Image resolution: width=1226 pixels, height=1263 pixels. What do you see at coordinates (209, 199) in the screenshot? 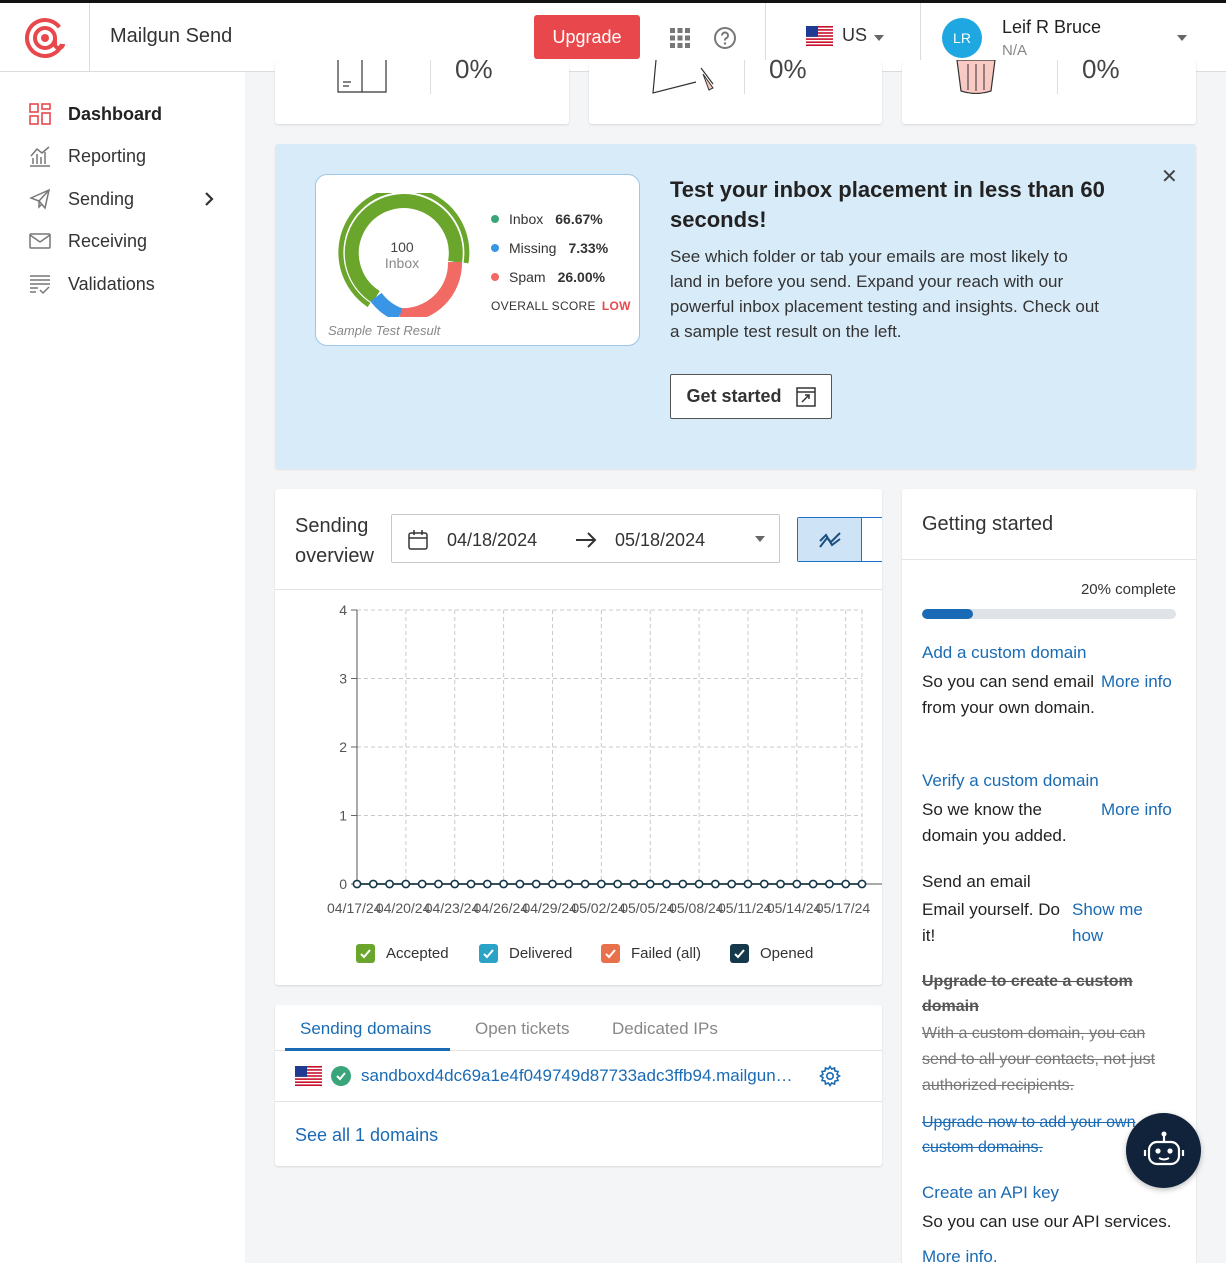
I see `chevron-right-icon` at bounding box center [209, 199].